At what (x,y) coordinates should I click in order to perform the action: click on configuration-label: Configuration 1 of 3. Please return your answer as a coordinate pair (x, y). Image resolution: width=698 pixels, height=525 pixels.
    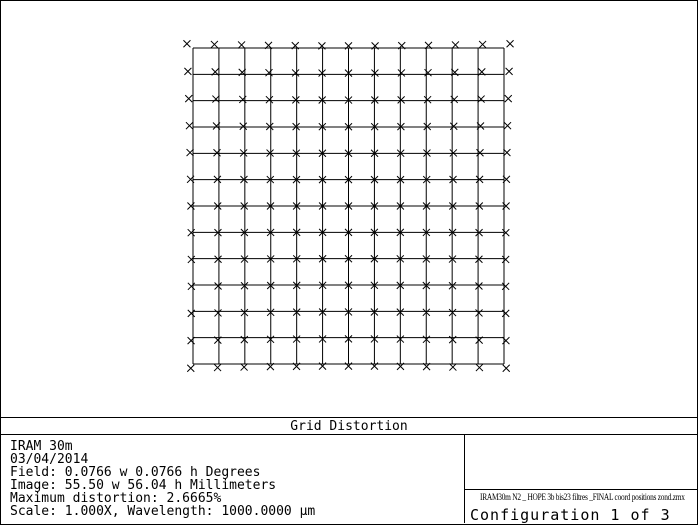
    Looking at the image, I should click on (570, 515).